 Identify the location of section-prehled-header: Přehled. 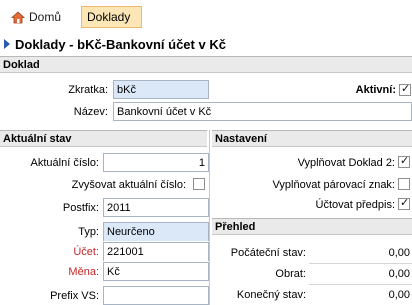
(312, 226).